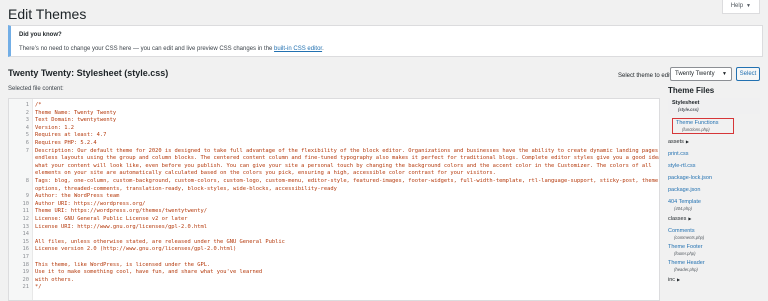 This screenshot has width=768, height=301. Describe the element at coordinates (683, 208) in the screenshot. I see `file-item-filename: (404.php)` at that location.